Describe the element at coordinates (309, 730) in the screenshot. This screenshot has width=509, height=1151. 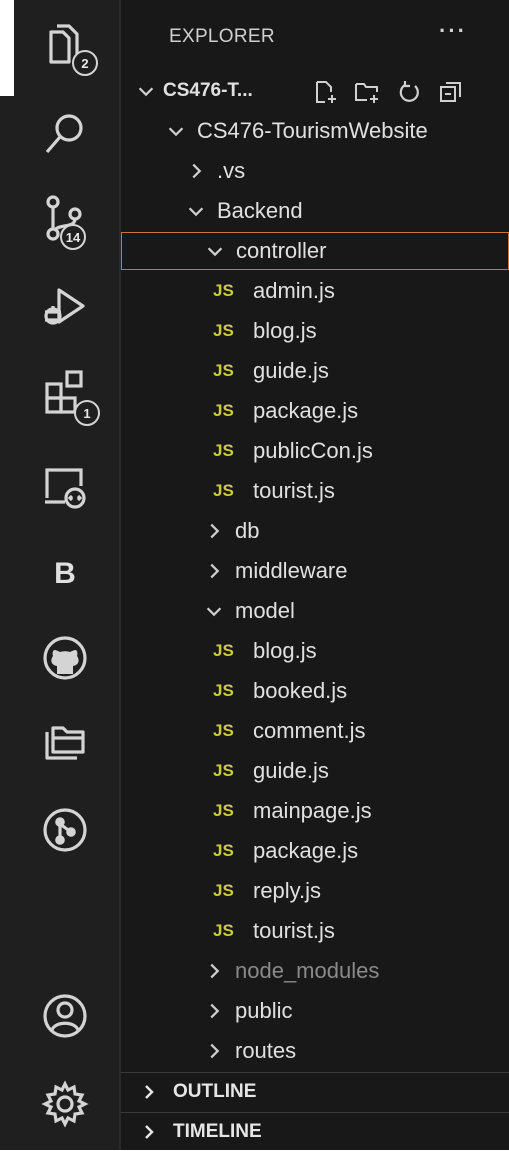
I see `file-label: comment.js` at that location.